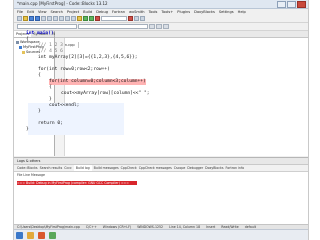  I want to click on bookmark-icon, so click(166, 26).